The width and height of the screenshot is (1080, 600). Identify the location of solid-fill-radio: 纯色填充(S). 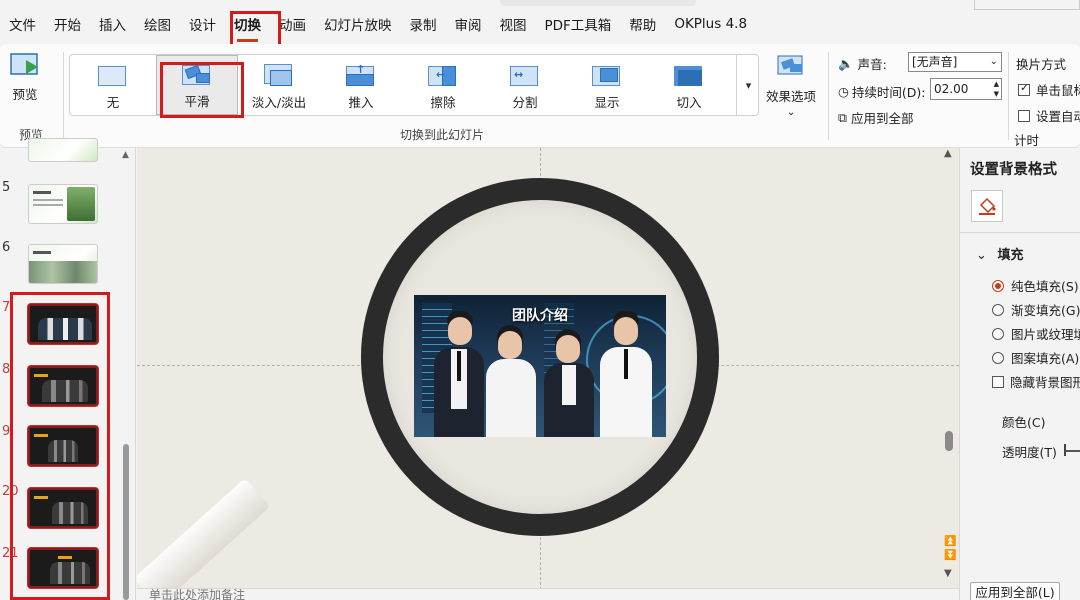
(1035, 285).